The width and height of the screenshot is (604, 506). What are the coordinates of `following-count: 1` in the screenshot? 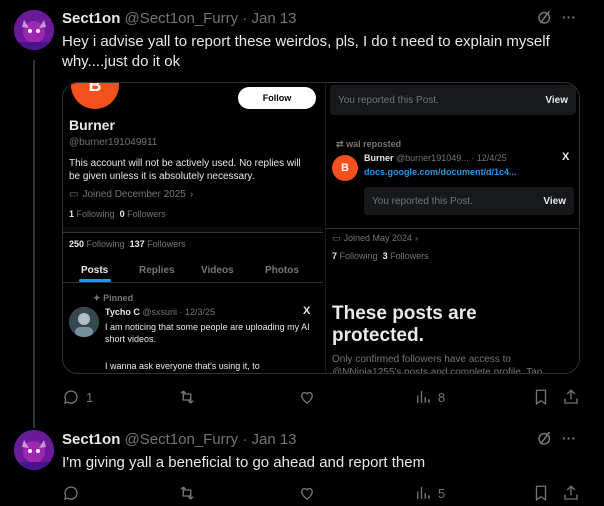 It's located at (72, 214).